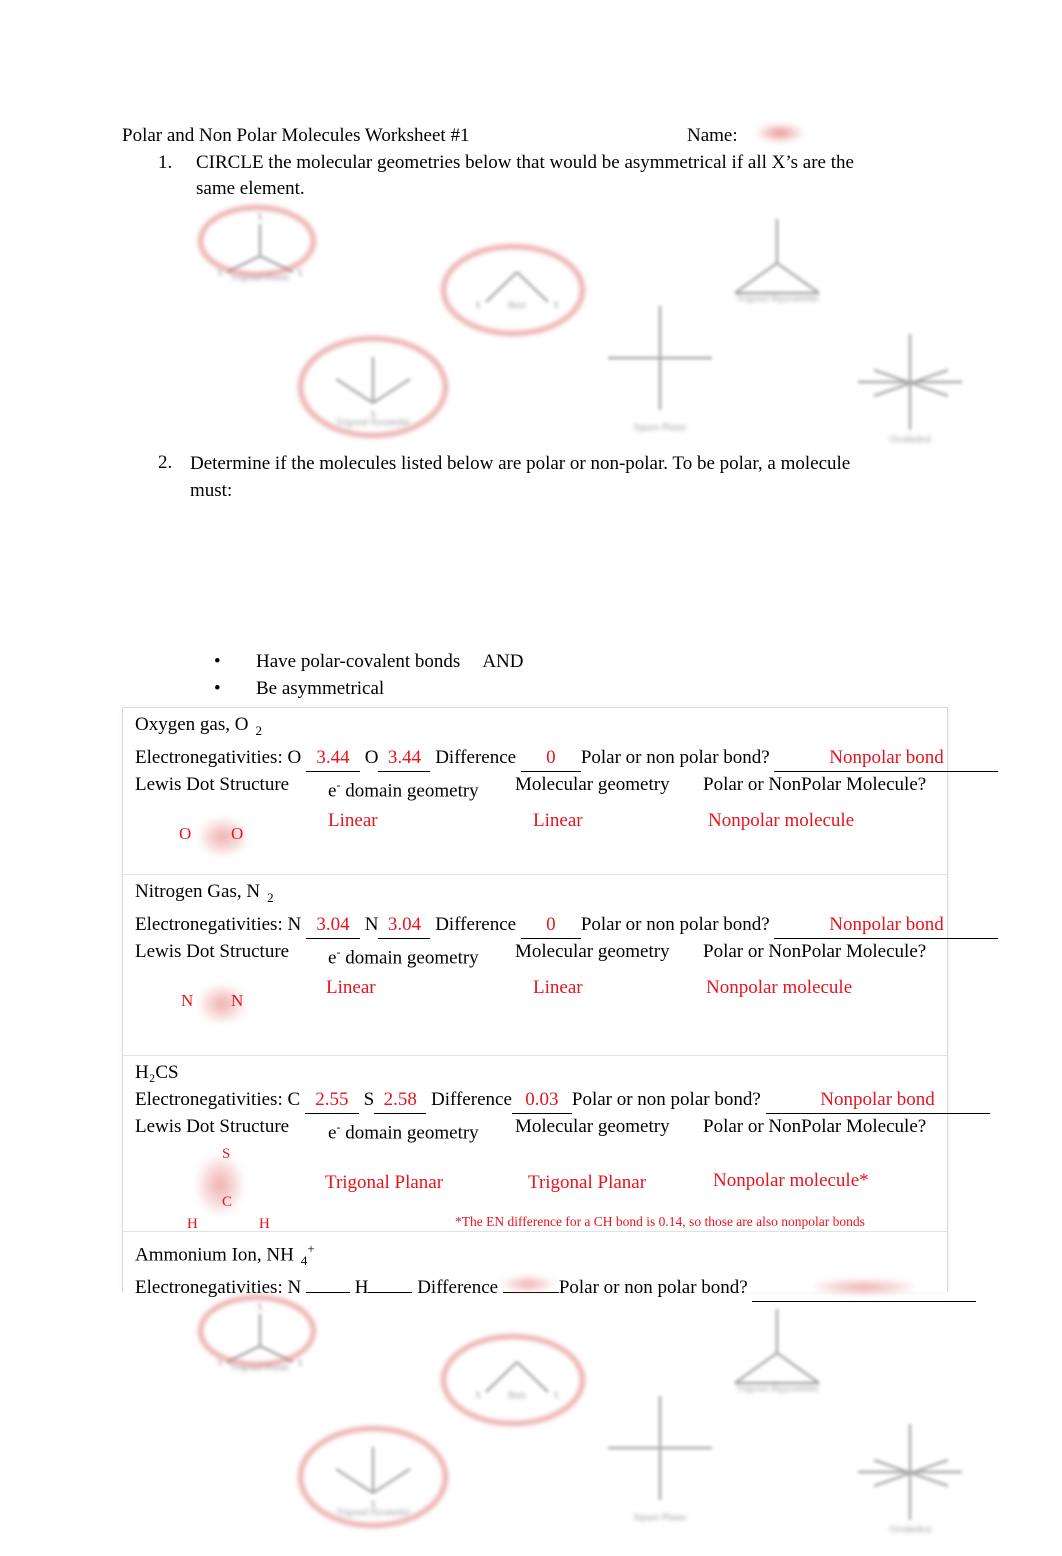 The image size is (1062, 1556). What do you see at coordinates (187, 1000) in the screenshot?
I see `lewis-atom-left: N` at bounding box center [187, 1000].